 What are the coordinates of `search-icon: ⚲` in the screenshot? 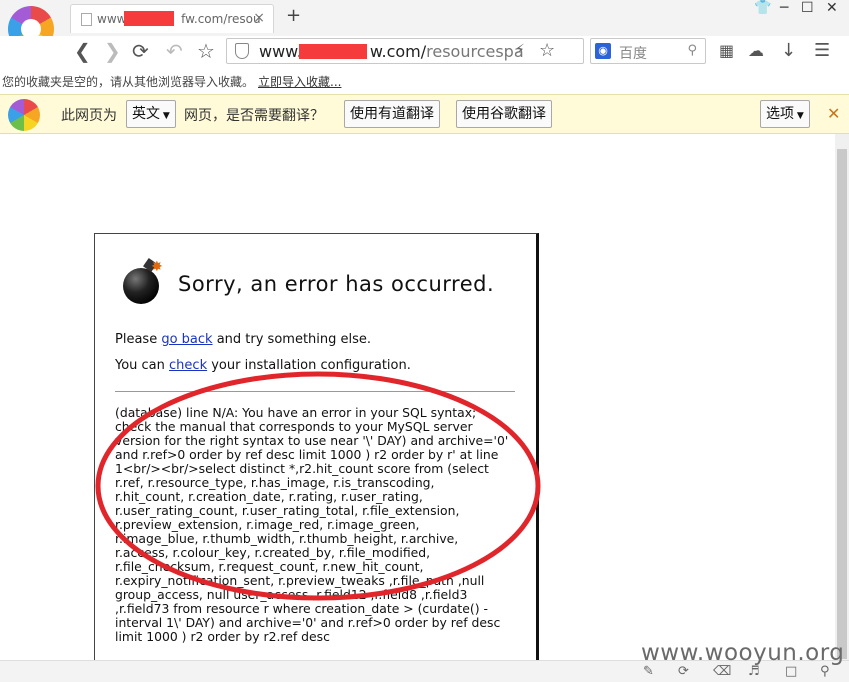 It's located at (692, 50).